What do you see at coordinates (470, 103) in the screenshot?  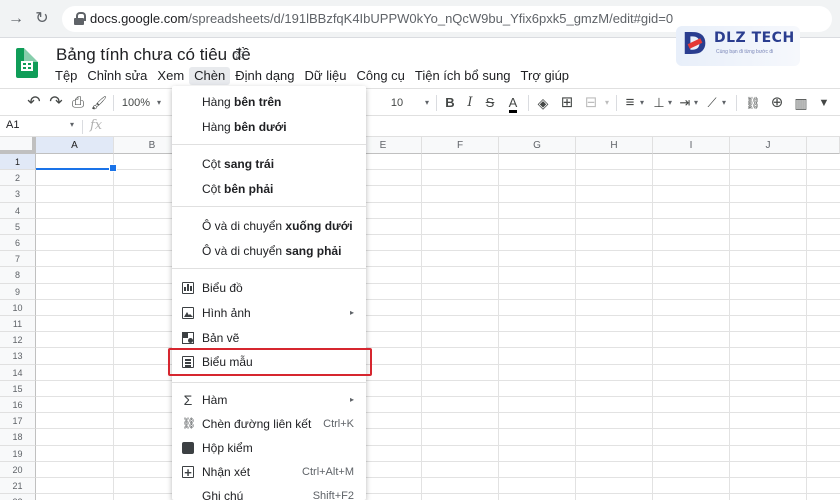 I see `italic-button: I` at bounding box center [470, 103].